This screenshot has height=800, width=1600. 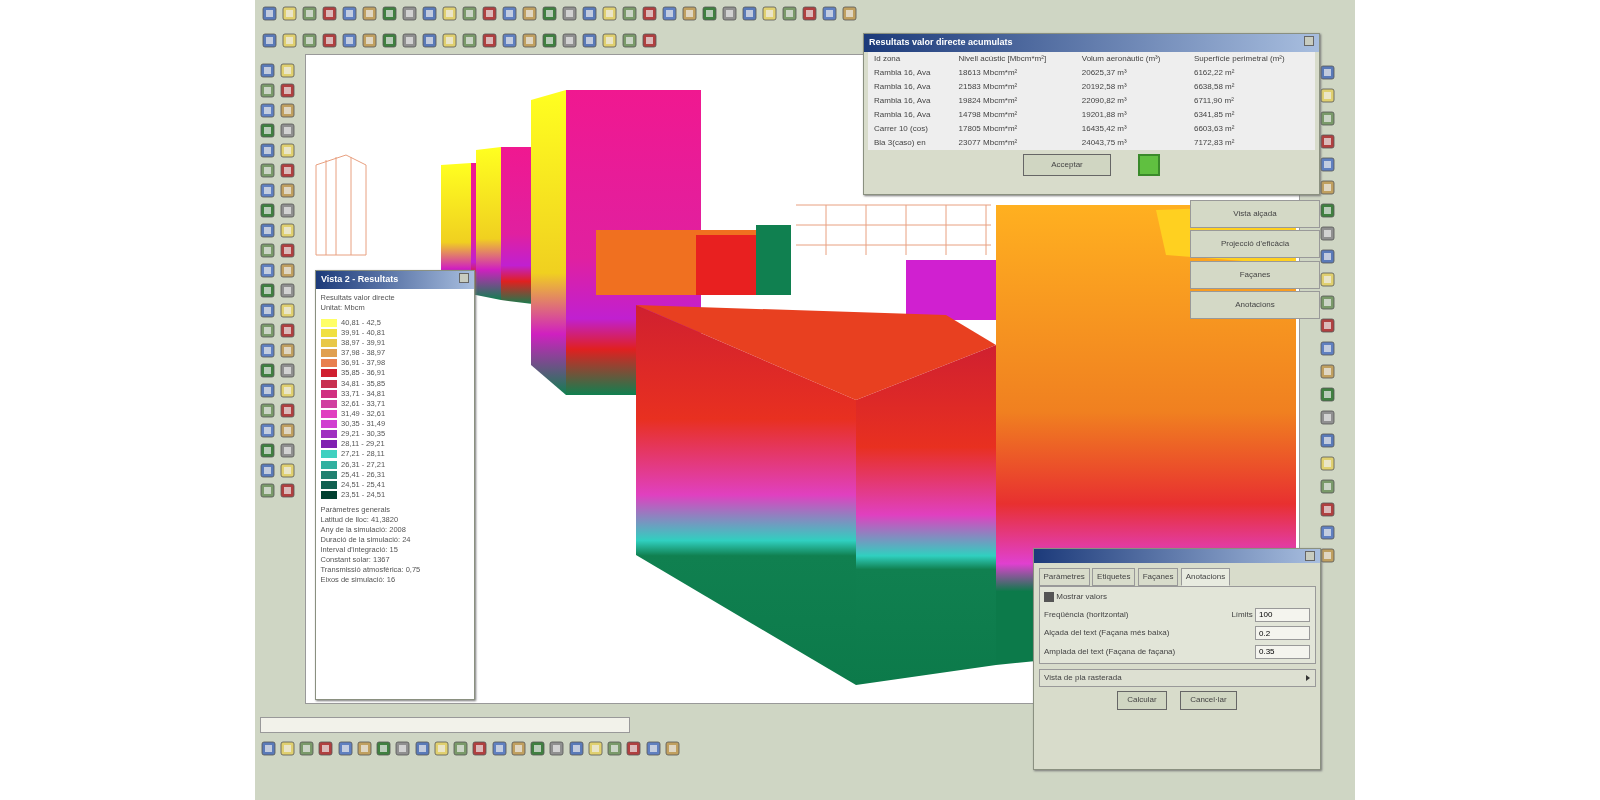 I want to click on command-line-field, so click(x=444, y=725).